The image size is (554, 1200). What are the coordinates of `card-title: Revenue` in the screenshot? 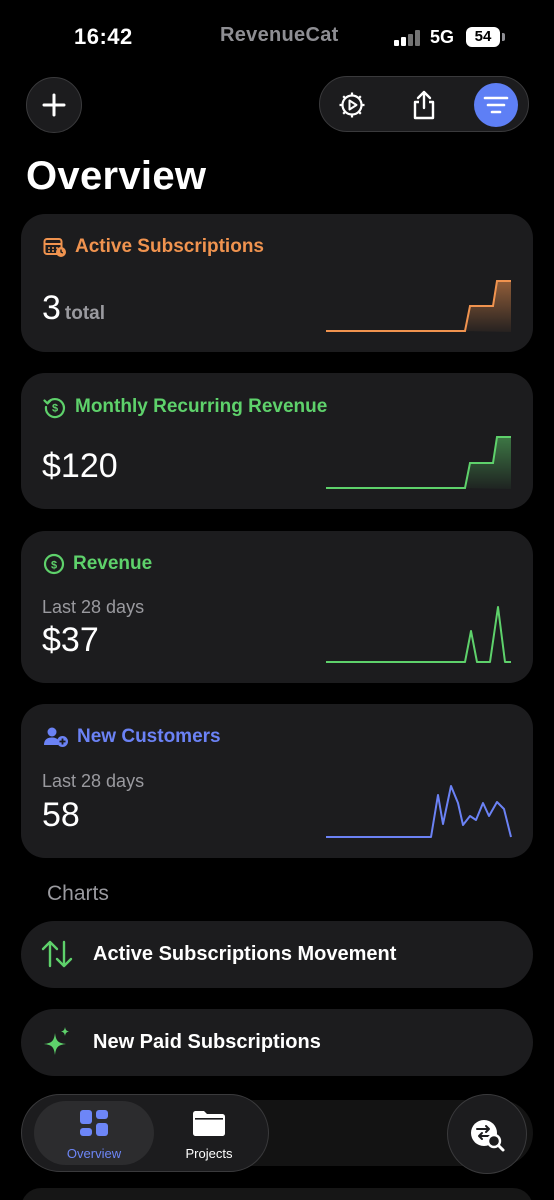 It's located at (113, 563).